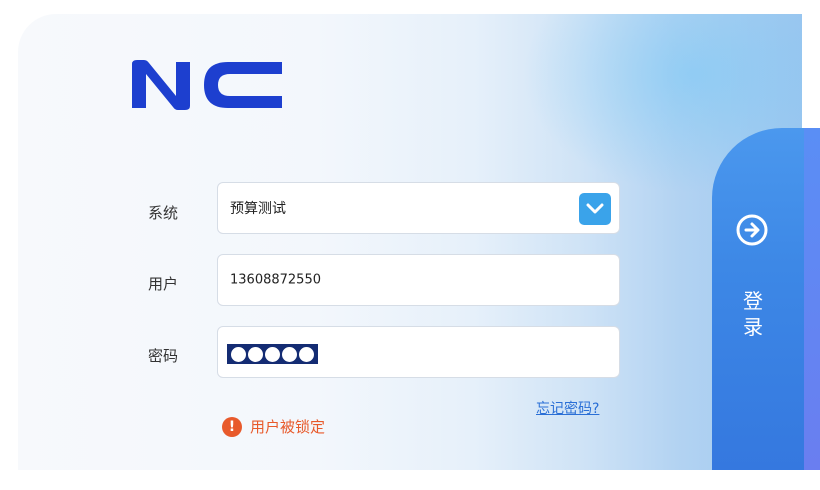  I want to click on forgot-password-link: 忘记密码?, so click(567, 408).